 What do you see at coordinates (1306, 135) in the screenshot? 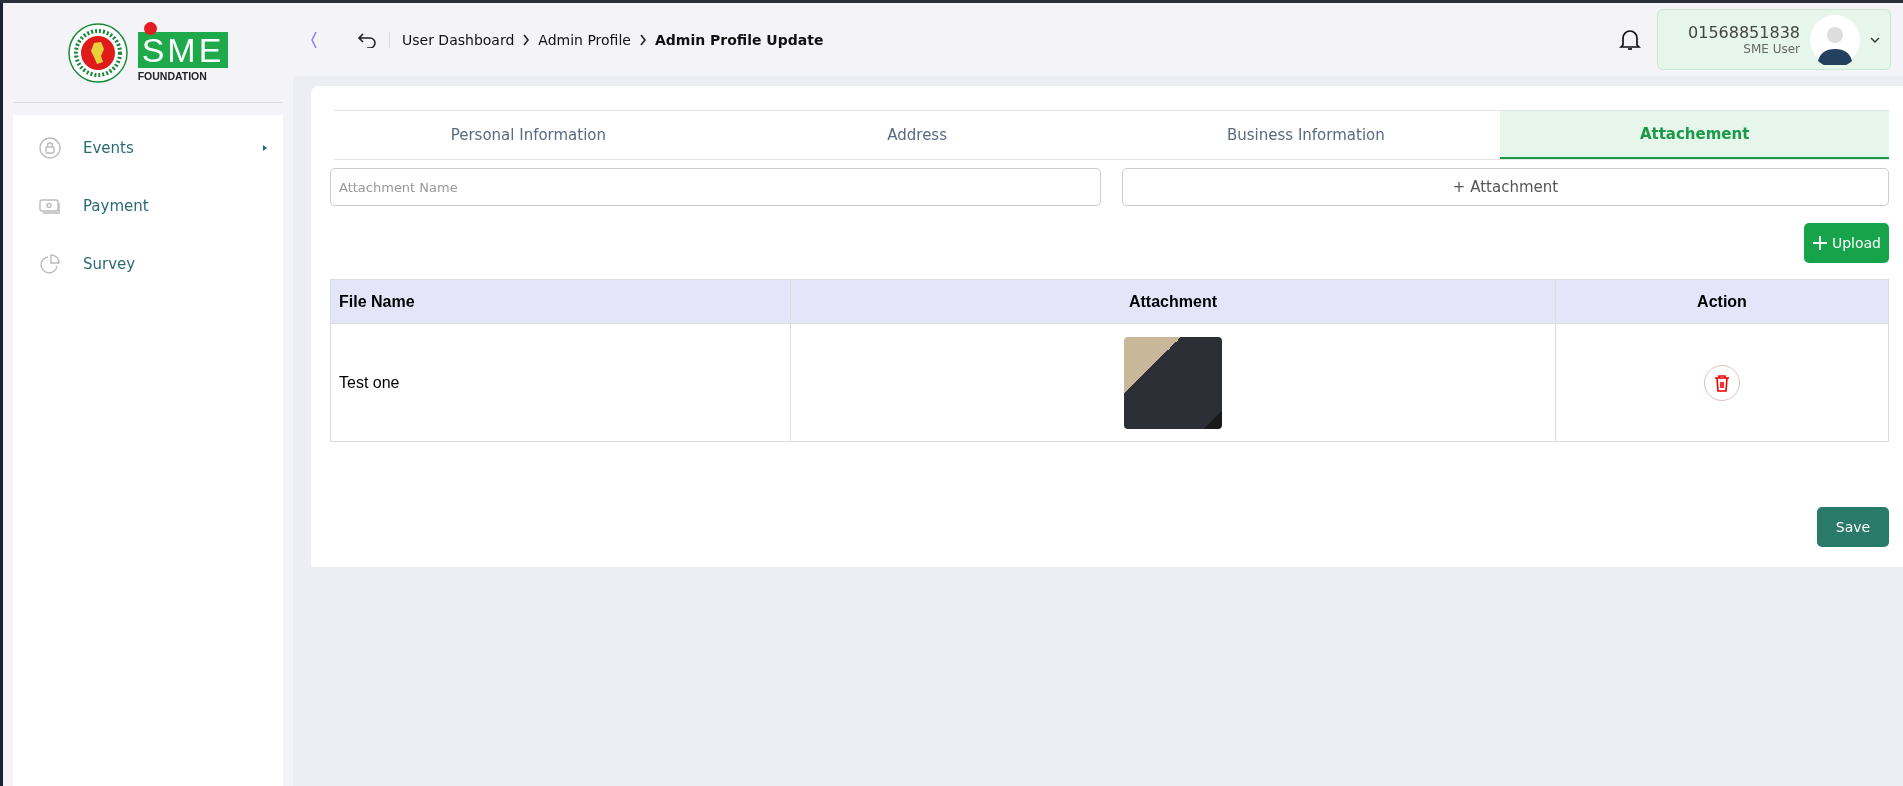
I see `tab: Business Information` at bounding box center [1306, 135].